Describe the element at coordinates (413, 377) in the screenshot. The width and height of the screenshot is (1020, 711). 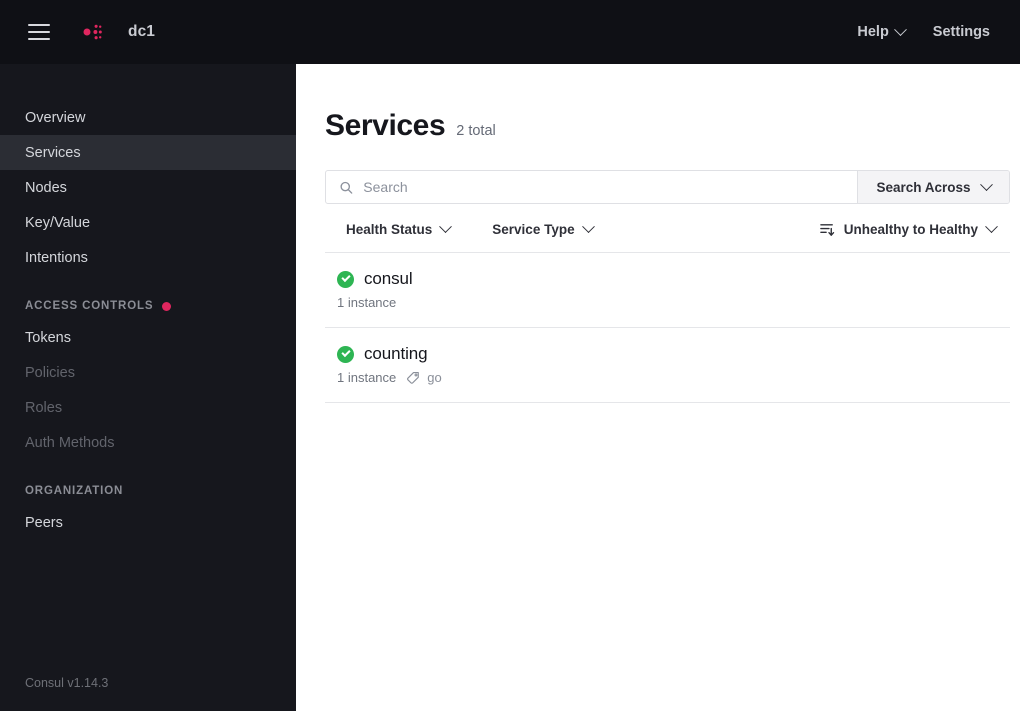
I see `tag-icon` at that location.